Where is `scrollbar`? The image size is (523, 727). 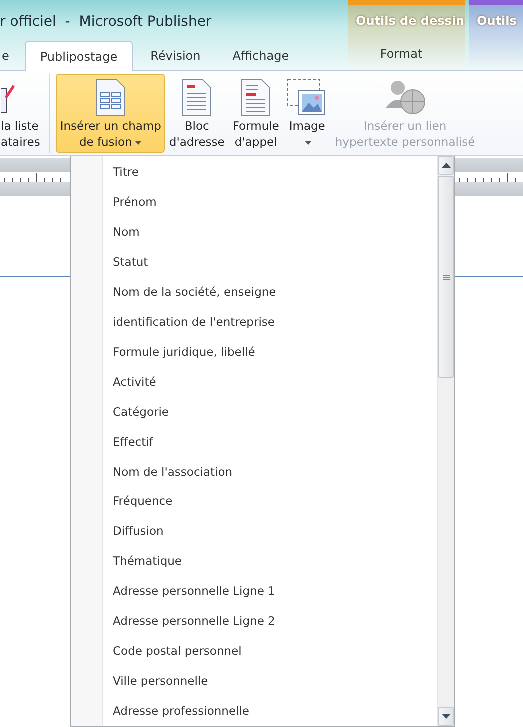
scrollbar is located at coordinates (445, 441).